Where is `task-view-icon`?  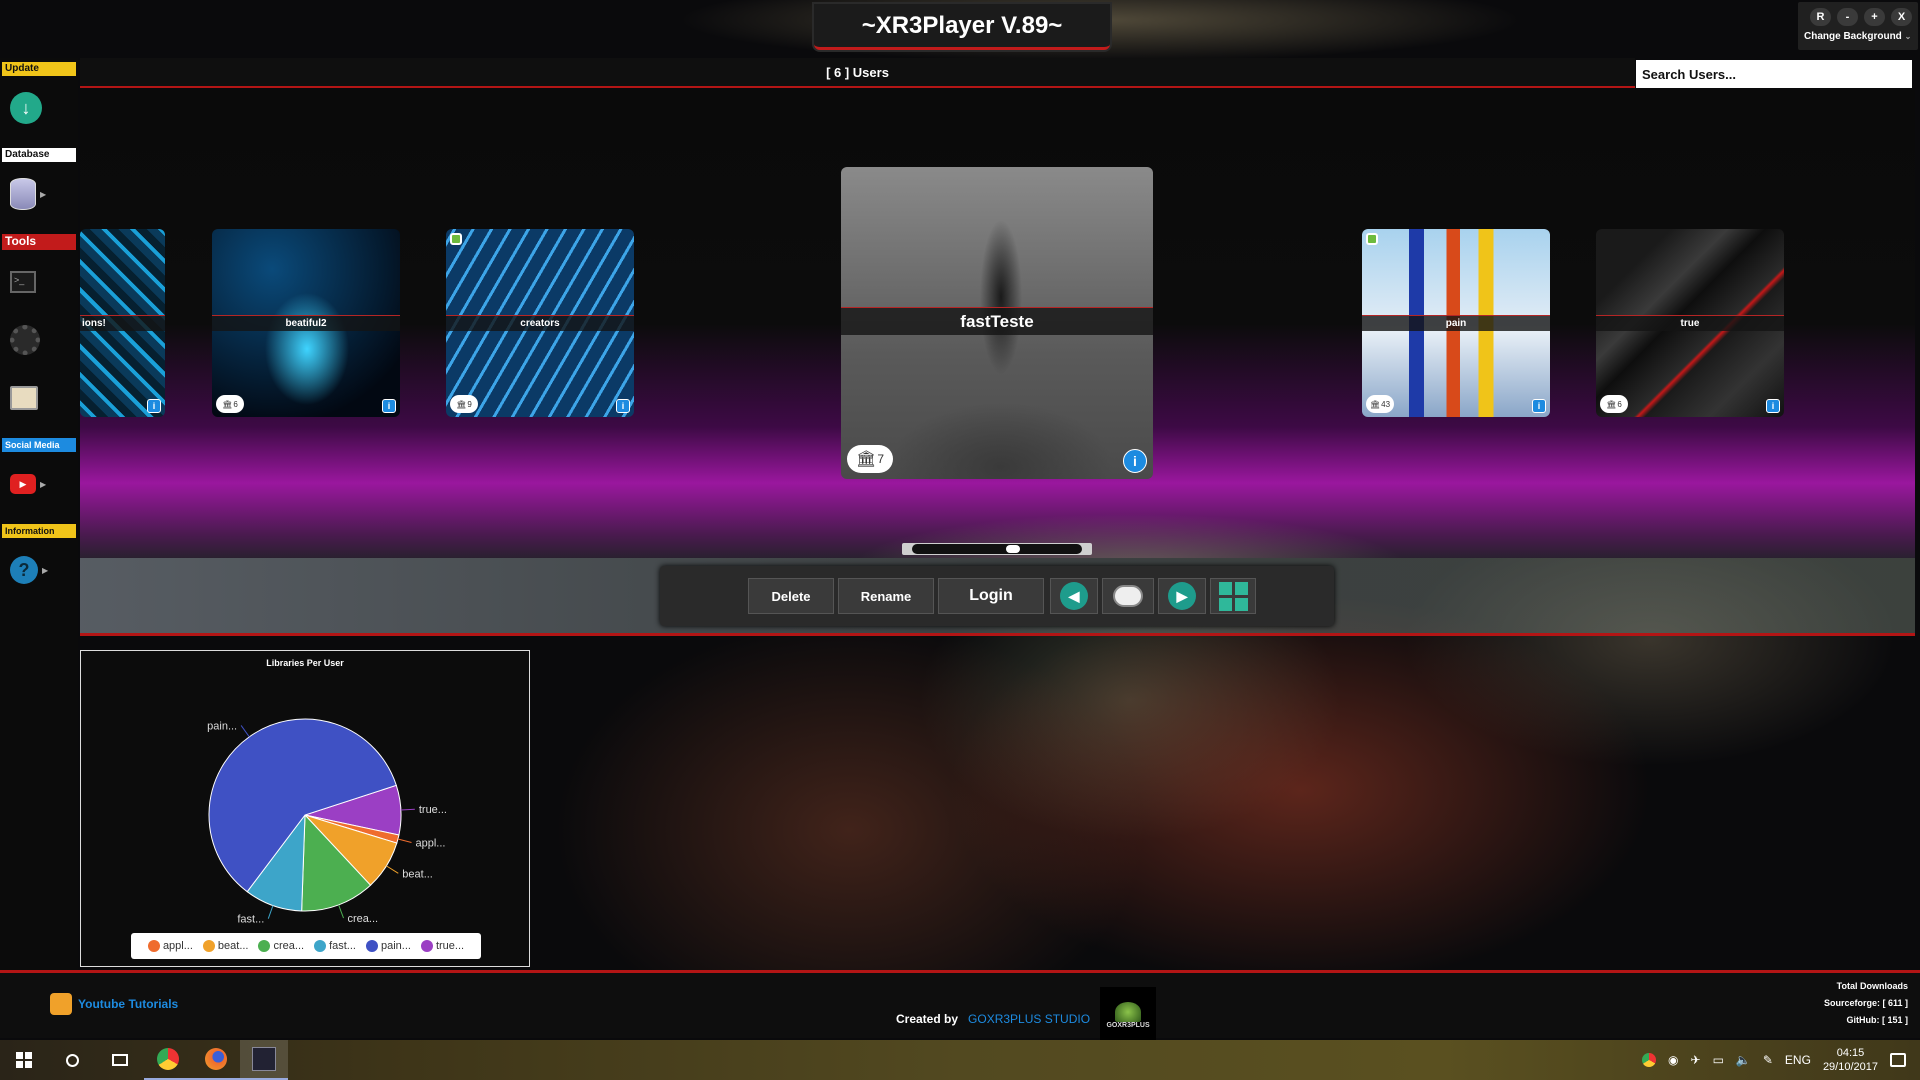 task-view-icon is located at coordinates (120, 1060).